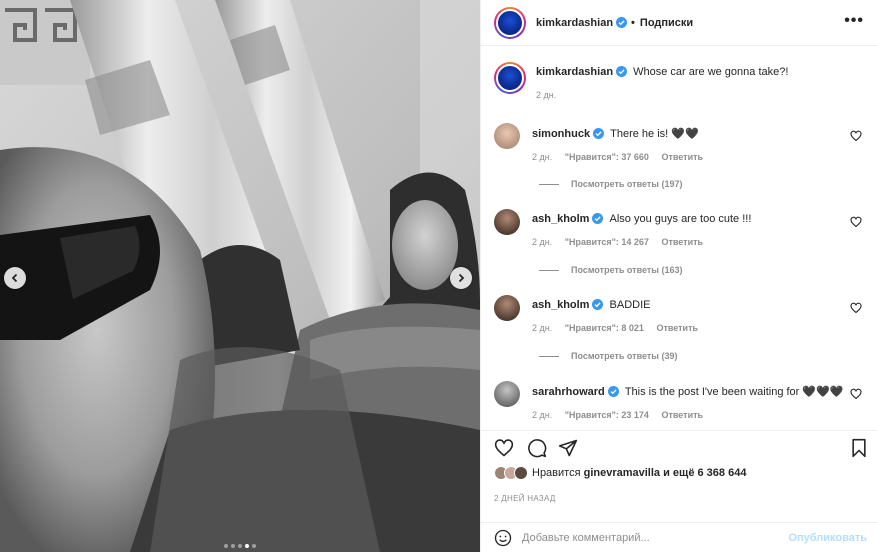 The image size is (877, 552). What do you see at coordinates (568, 448) in the screenshot?
I see `share-send-icon` at bounding box center [568, 448].